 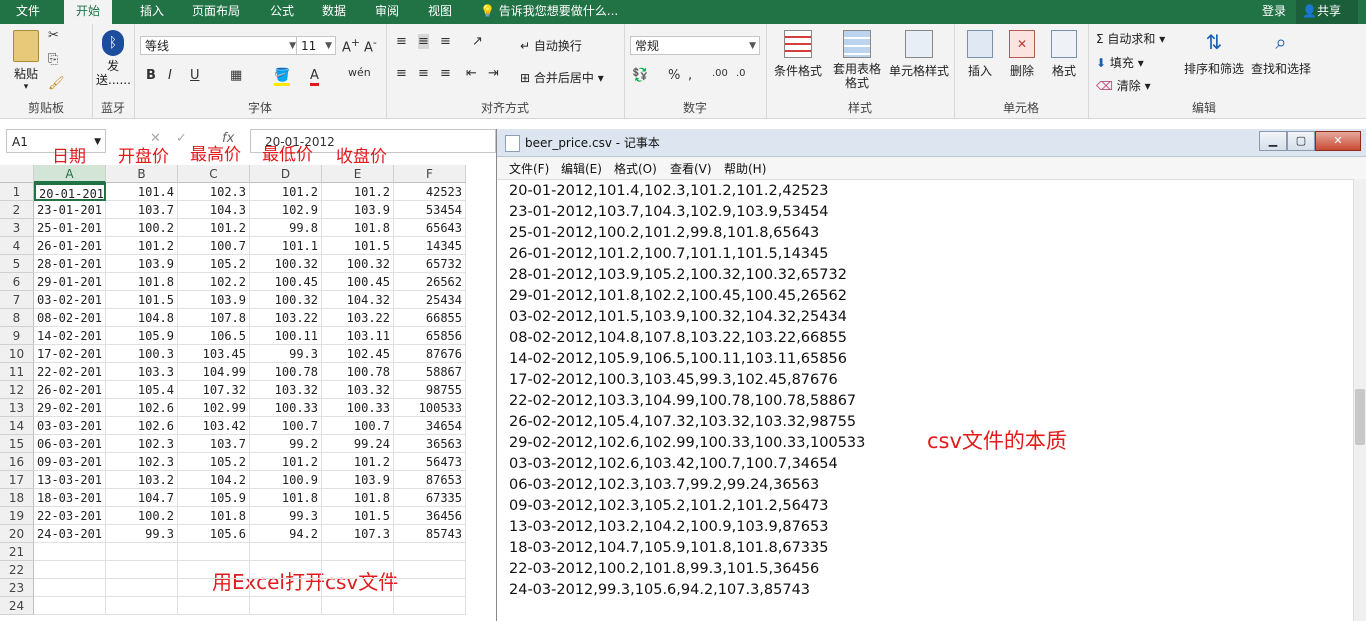 What do you see at coordinates (70, 372) in the screenshot?
I see `grid-cell: 22-02-201` at bounding box center [70, 372].